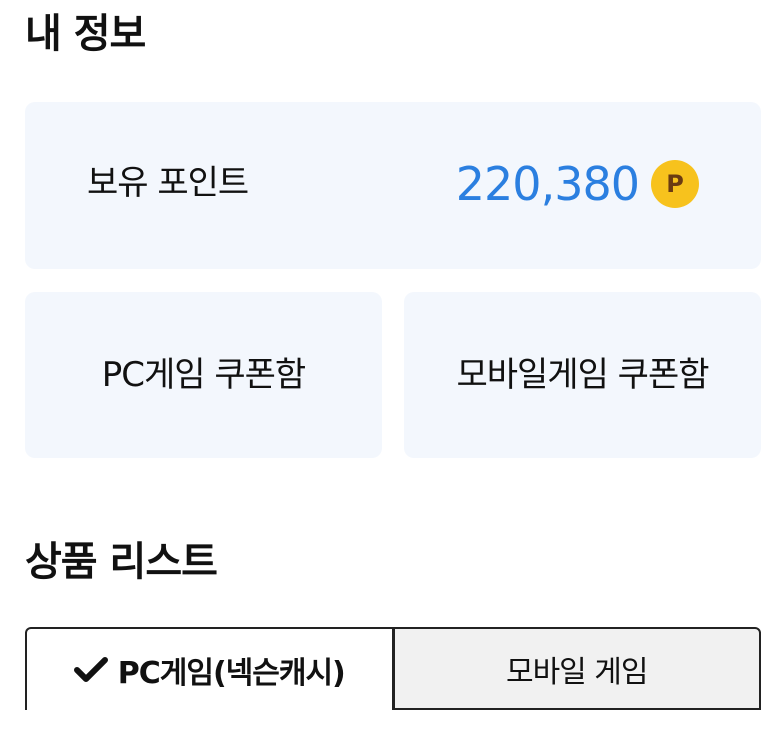 The width and height of the screenshot is (773, 750). I want to click on tab-pc-game: PC게임(넥슨캐시), so click(209, 668).